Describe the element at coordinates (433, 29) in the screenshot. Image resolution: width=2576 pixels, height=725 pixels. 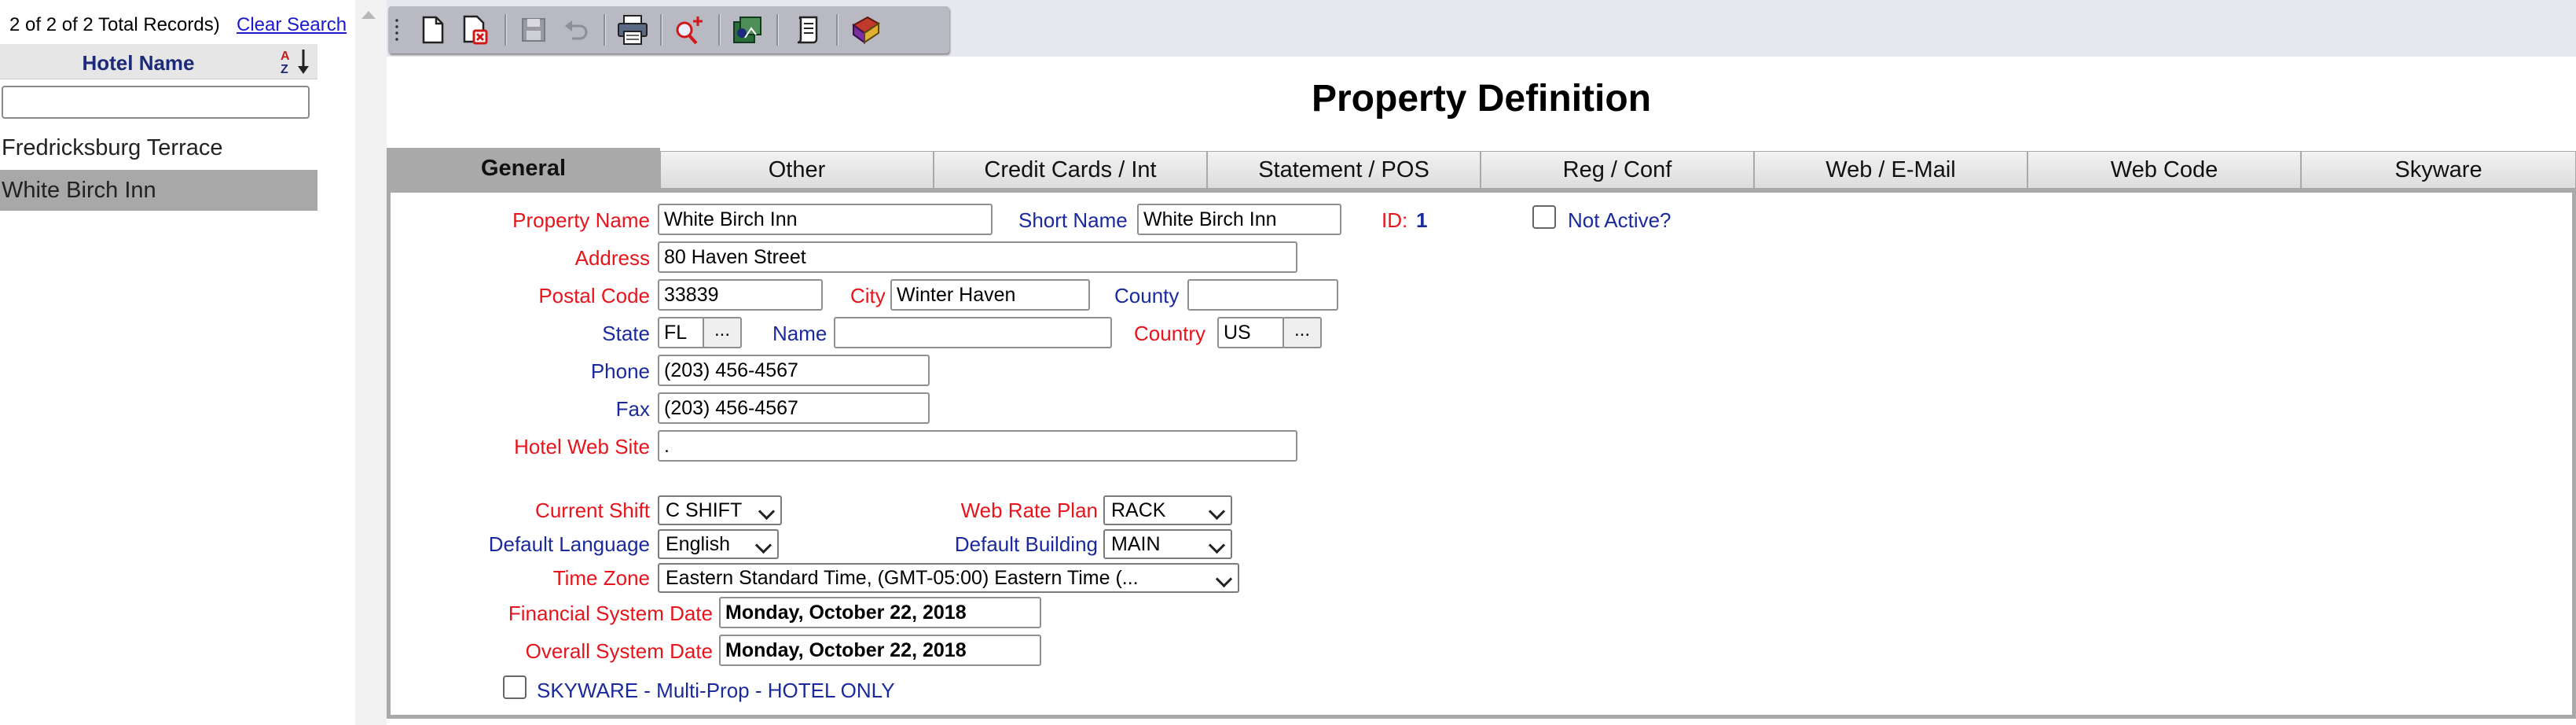
I see `new-document-icon` at that location.